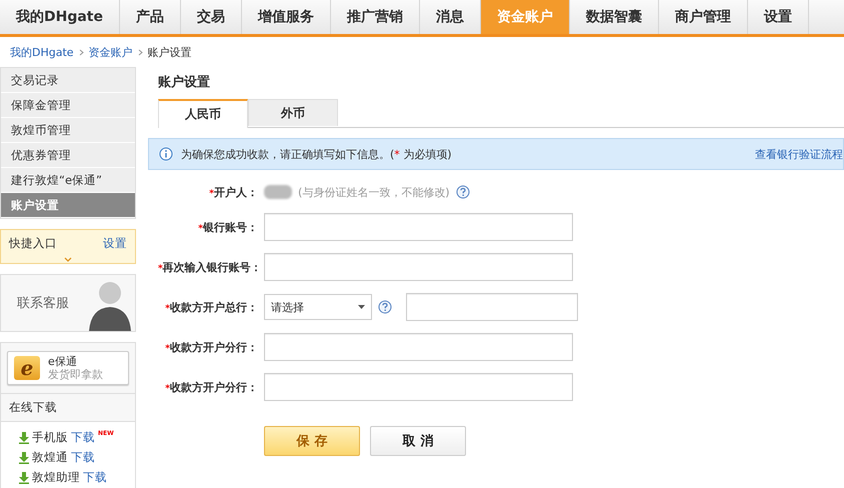 This screenshot has width=844, height=488. Describe the element at coordinates (33, 243) in the screenshot. I see `quick-entry-title: 快捷入口` at that location.